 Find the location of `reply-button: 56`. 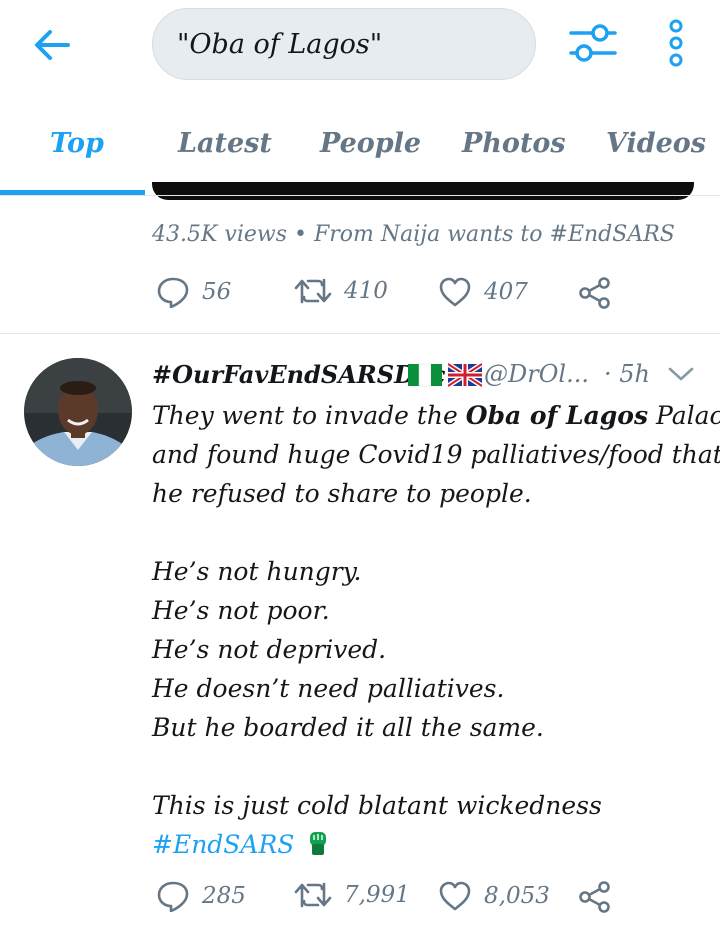

reply-button: 56 is located at coordinates (193, 292).